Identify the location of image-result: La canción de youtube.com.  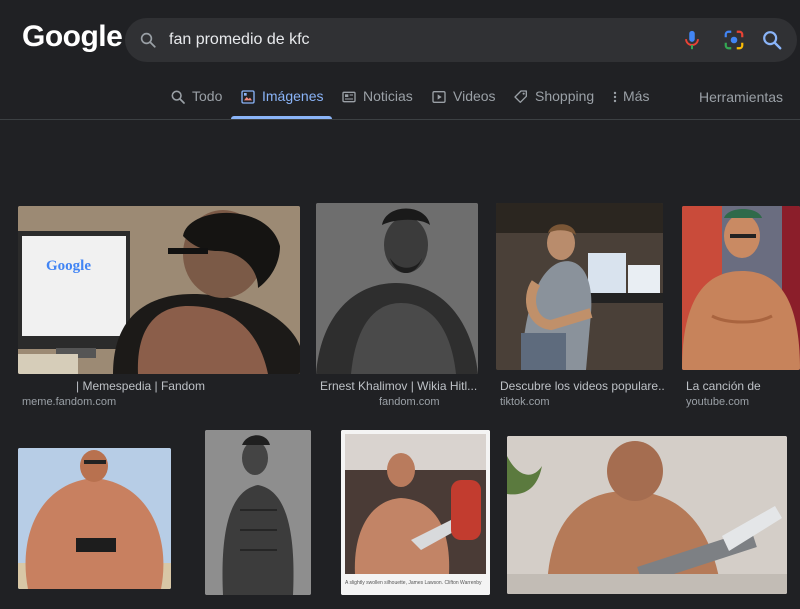
(741, 309).